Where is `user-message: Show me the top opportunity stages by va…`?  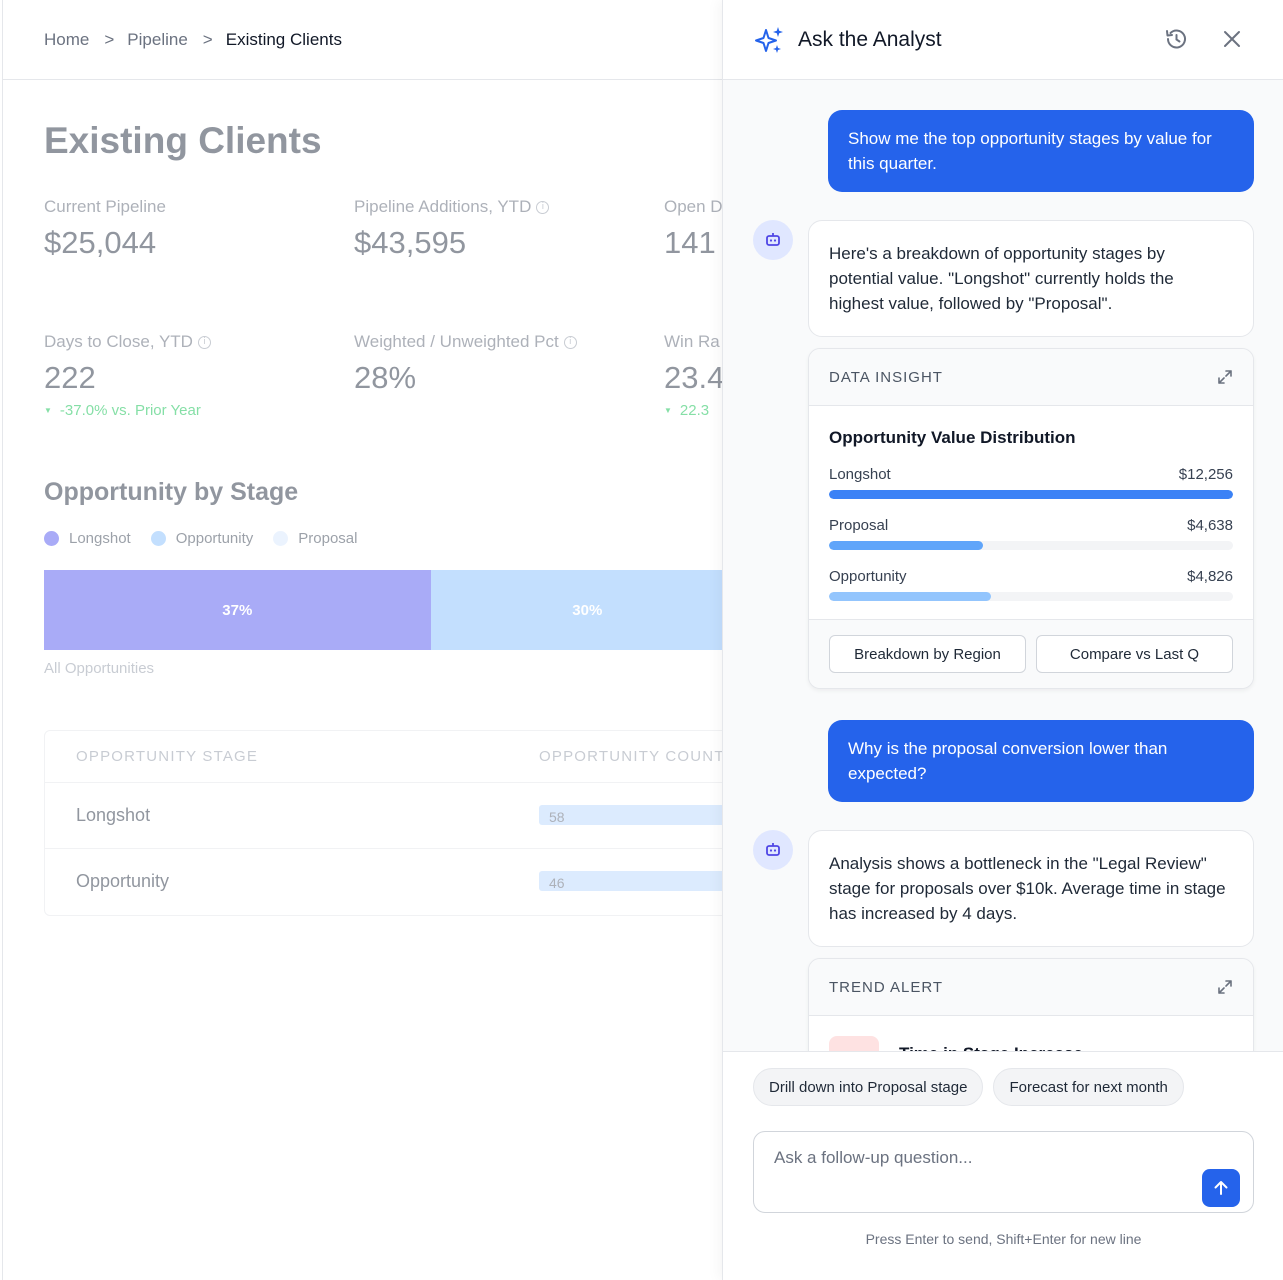 user-message: Show me the top opportunity stages by va… is located at coordinates (1041, 151).